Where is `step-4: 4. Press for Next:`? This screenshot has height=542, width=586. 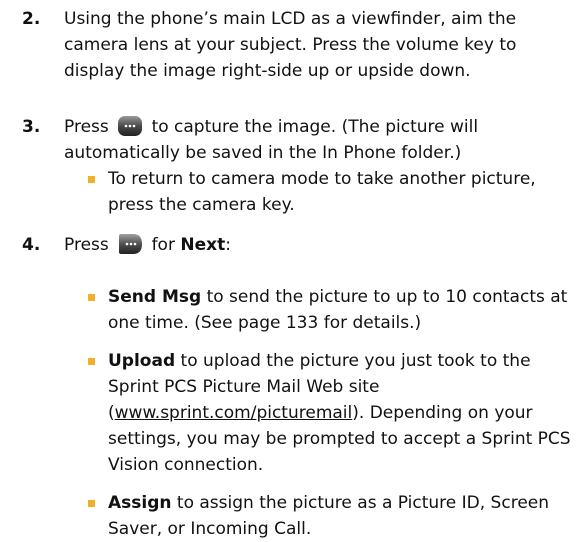
step-4: 4. Press for Next: is located at coordinates (285, 245).